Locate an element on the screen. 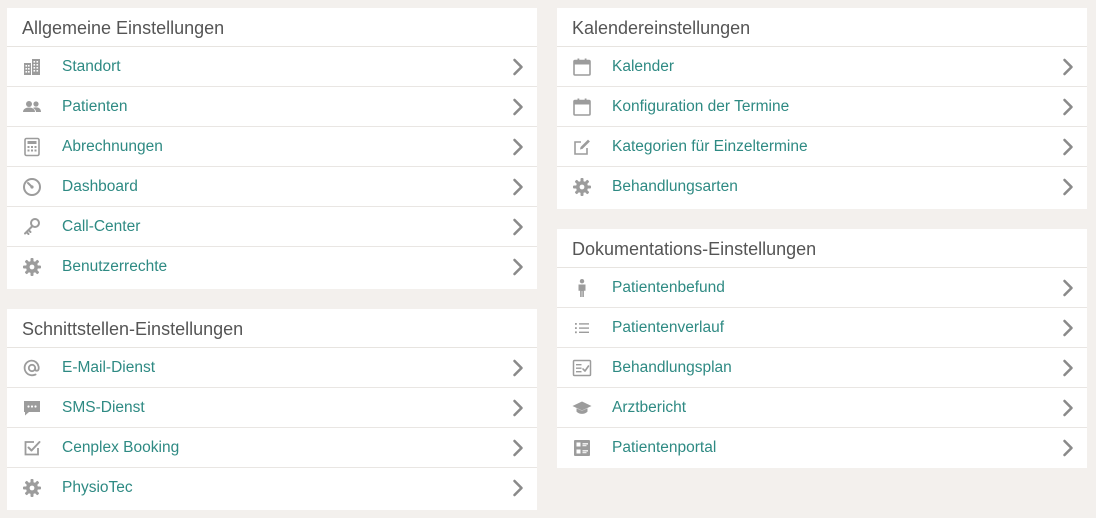 This screenshot has height=518, width=1096. settings-item-label: E-Mail-Dienst is located at coordinates (109, 367).